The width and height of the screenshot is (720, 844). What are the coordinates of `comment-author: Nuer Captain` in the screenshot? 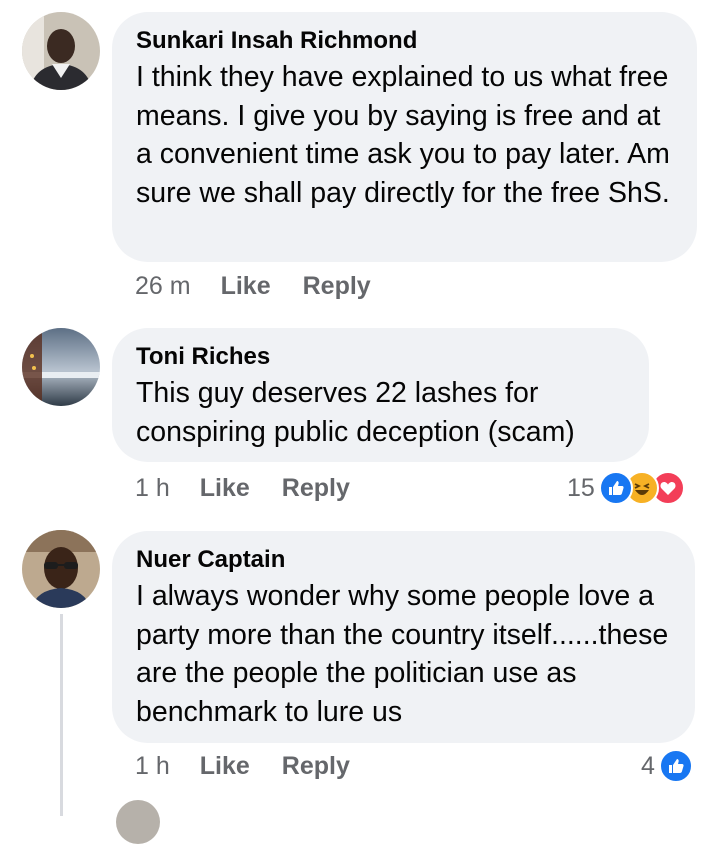 It's located at (403, 560).